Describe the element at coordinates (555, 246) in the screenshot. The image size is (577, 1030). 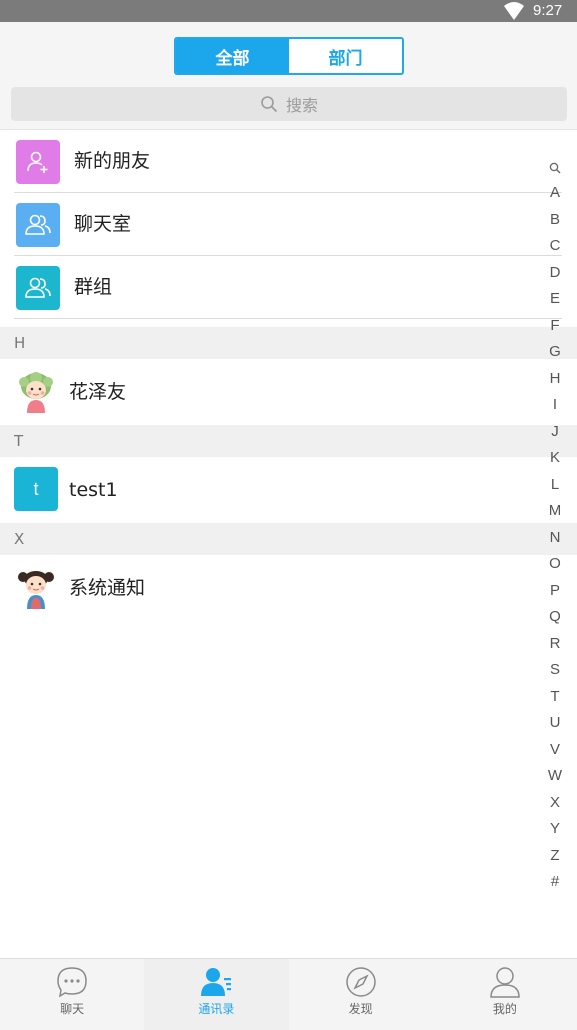
I see `index-letter: C` at that location.